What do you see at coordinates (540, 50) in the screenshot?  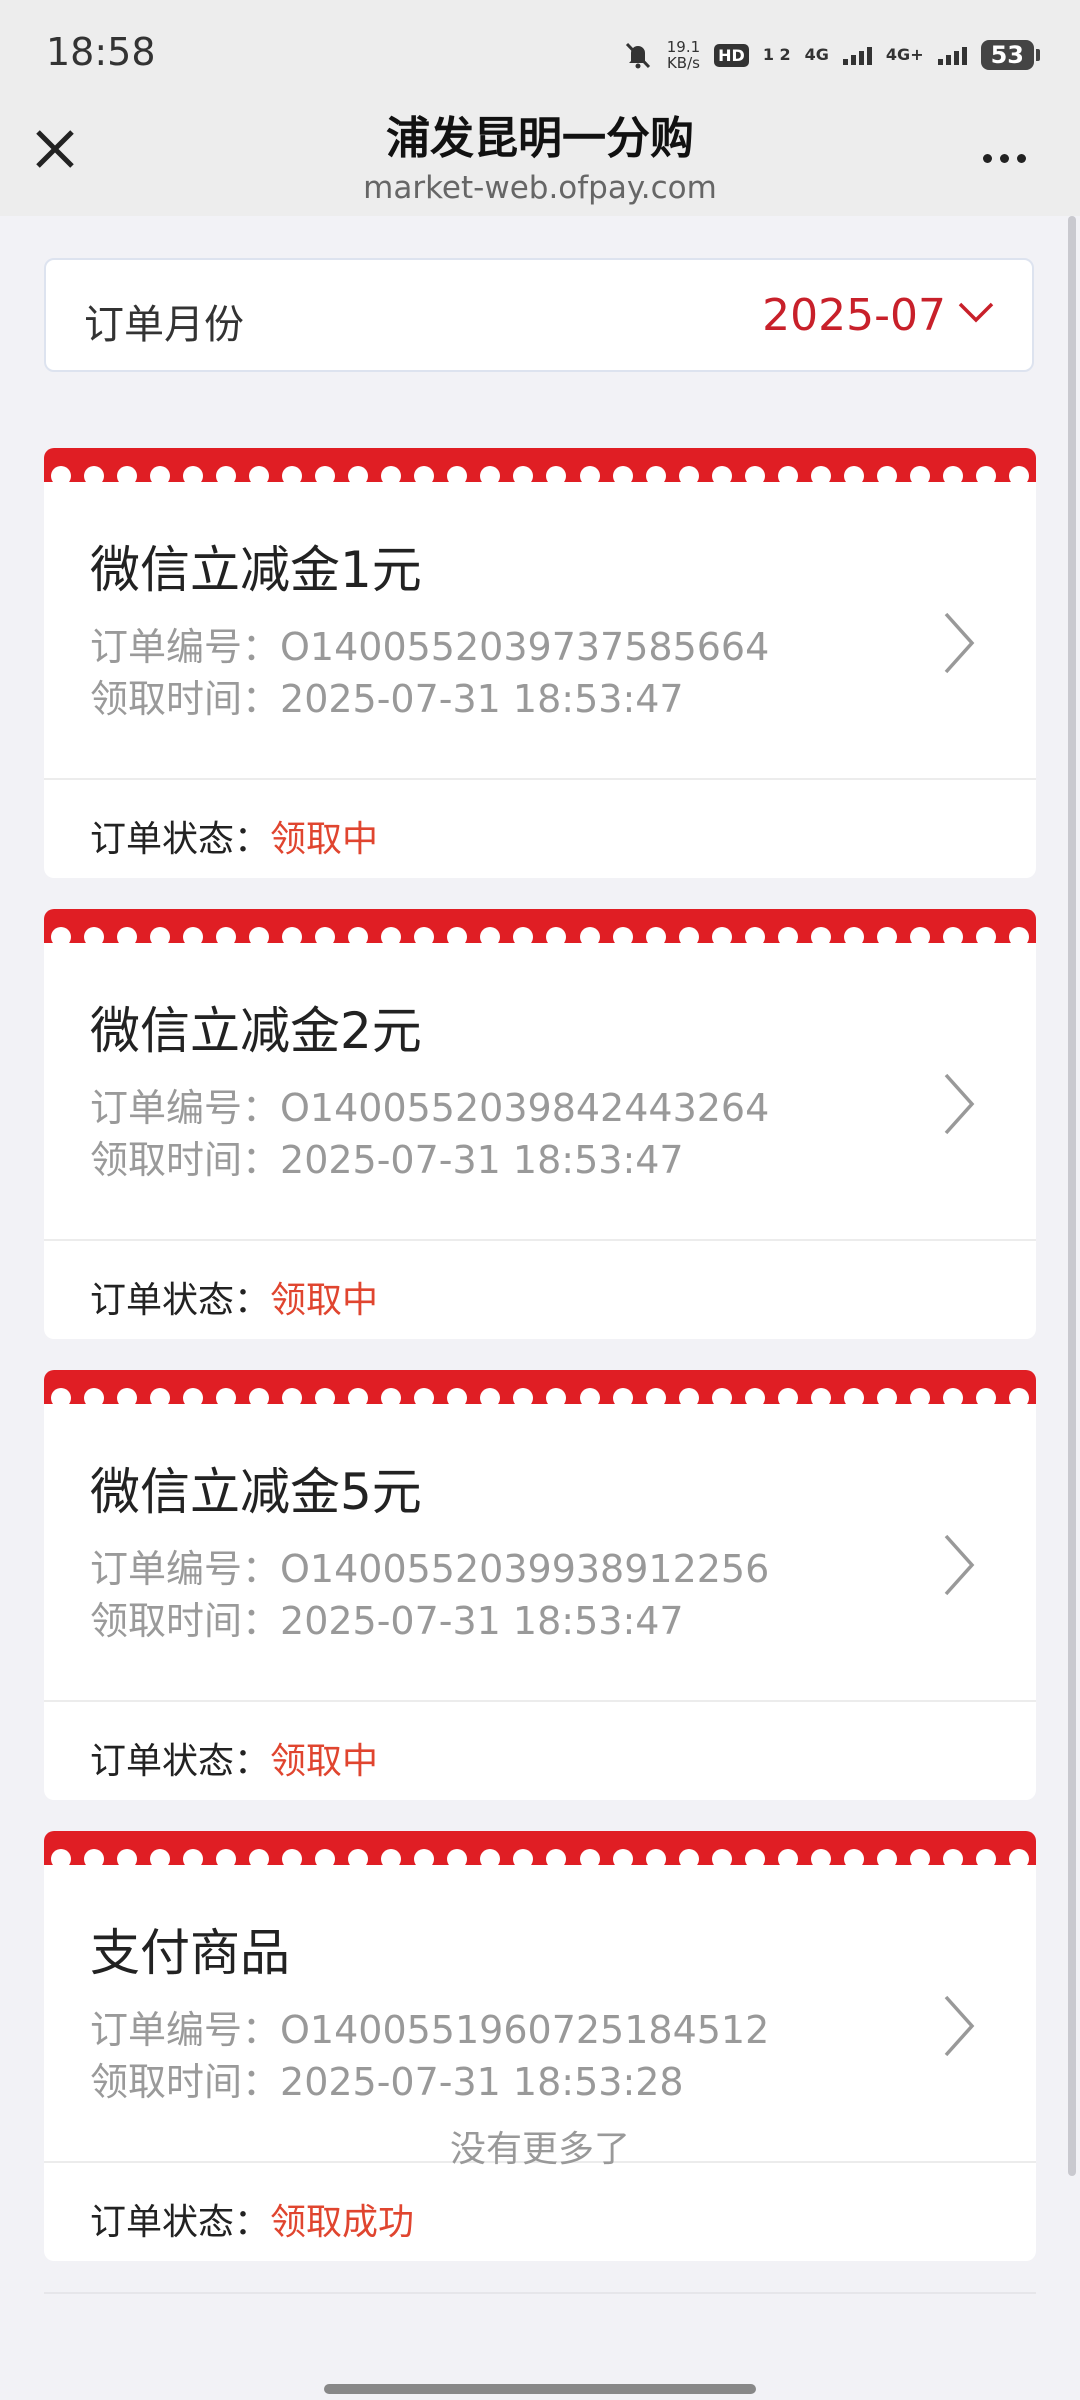 I see `status-bar: 18:58 19.1 KB/s HD 1 2 4G 4G+ 53` at bounding box center [540, 50].